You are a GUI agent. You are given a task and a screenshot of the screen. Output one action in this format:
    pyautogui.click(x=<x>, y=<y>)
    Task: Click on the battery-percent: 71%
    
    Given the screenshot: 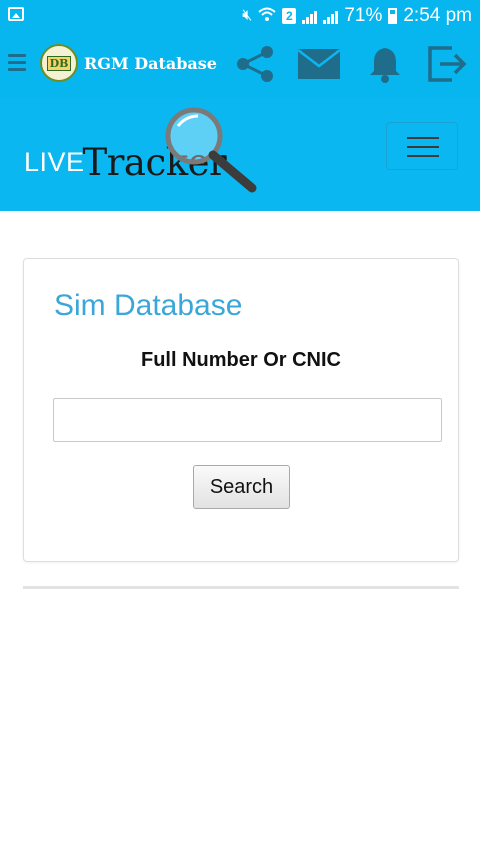 What is the action you would take?
    pyautogui.click(x=363, y=15)
    